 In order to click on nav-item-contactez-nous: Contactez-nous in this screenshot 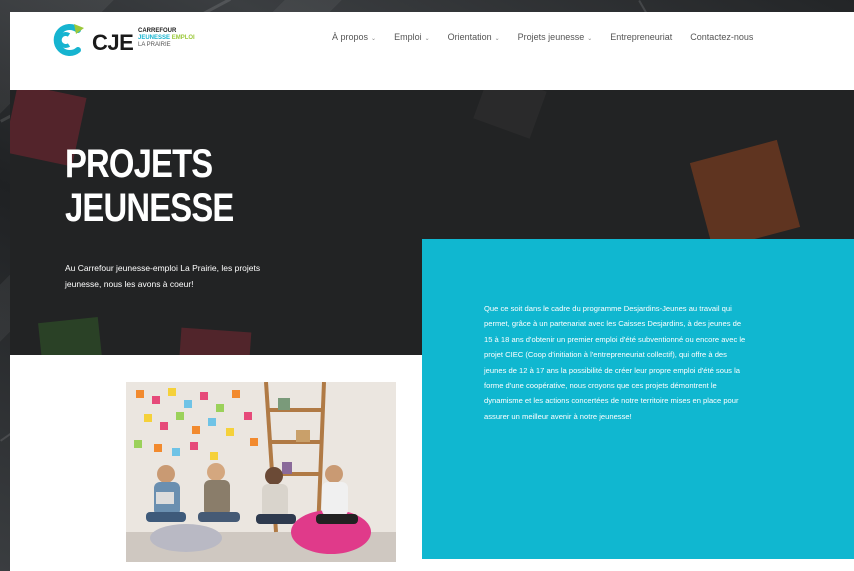, I will do `click(721, 37)`.